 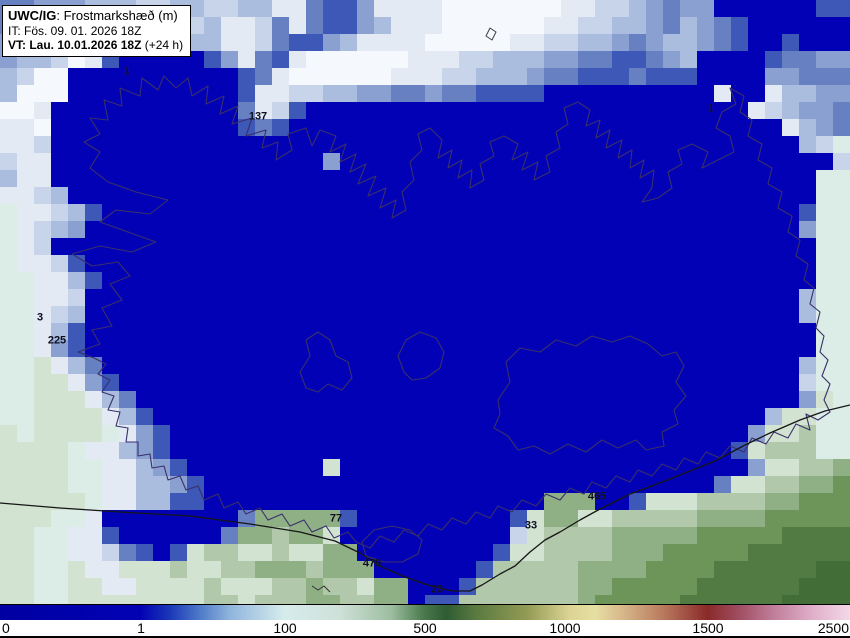 What do you see at coordinates (258, 116) in the screenshot?
I see `map-value-label: 137` at bounding box center [258, 116].